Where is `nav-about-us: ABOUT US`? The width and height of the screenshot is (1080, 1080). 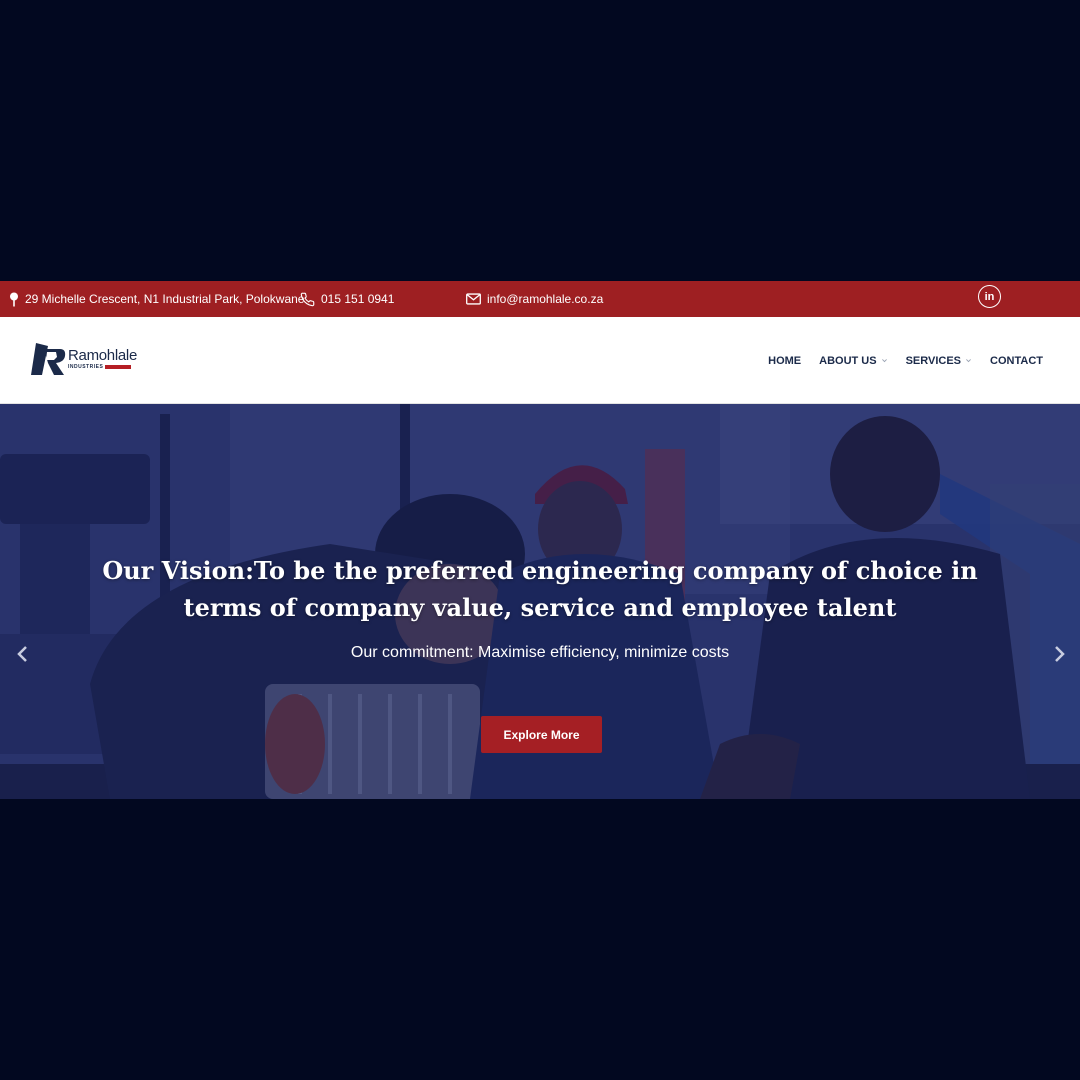 nav-about-us: ABOUT US is located at coordinates (853, 361).